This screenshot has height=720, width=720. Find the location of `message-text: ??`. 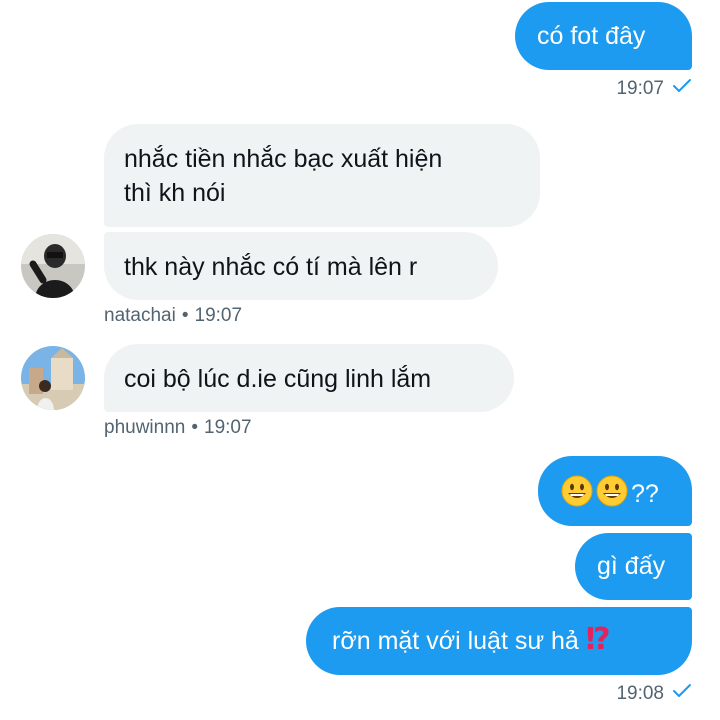

message-text: ?? is located at coordinates (645, 494).